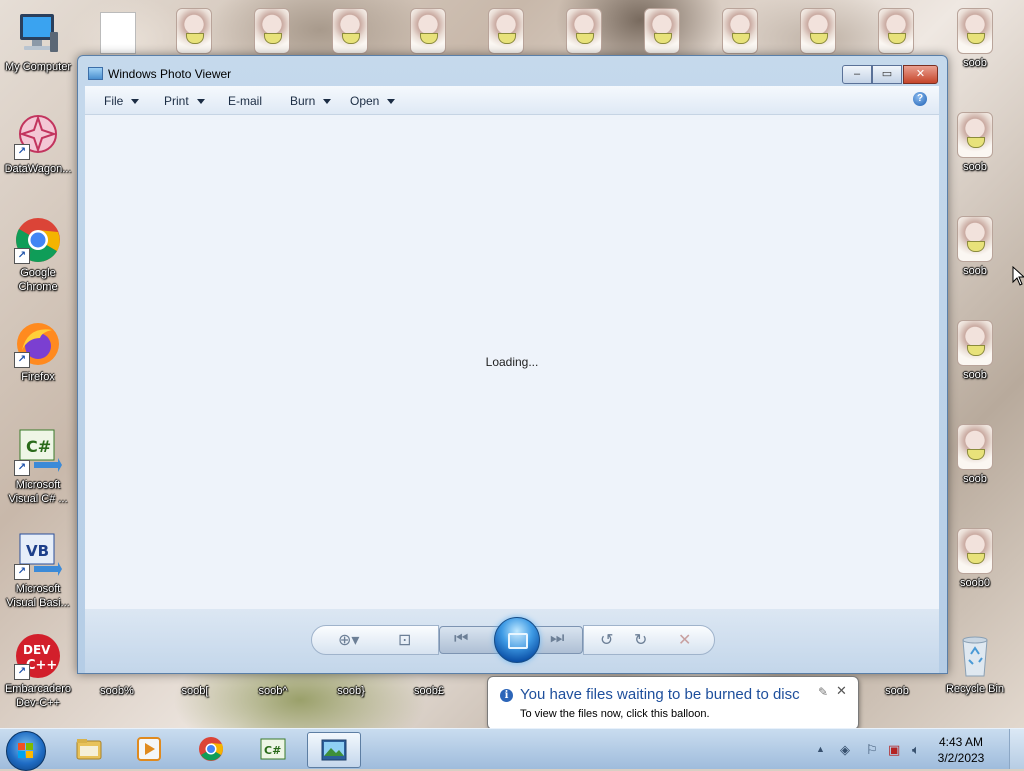 This screenshot has height=771, width=1024. I want to click on desktop-icon-soob-percent: soob%, so click(117, 690).